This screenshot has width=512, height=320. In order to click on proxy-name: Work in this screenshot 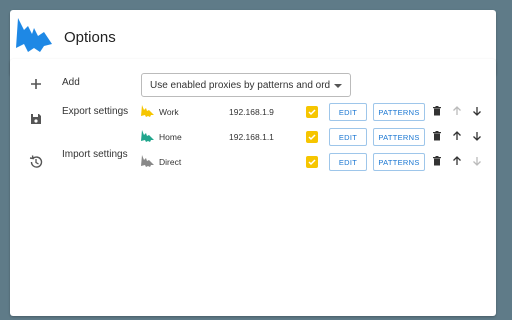, I will do `click(169, 112)`.